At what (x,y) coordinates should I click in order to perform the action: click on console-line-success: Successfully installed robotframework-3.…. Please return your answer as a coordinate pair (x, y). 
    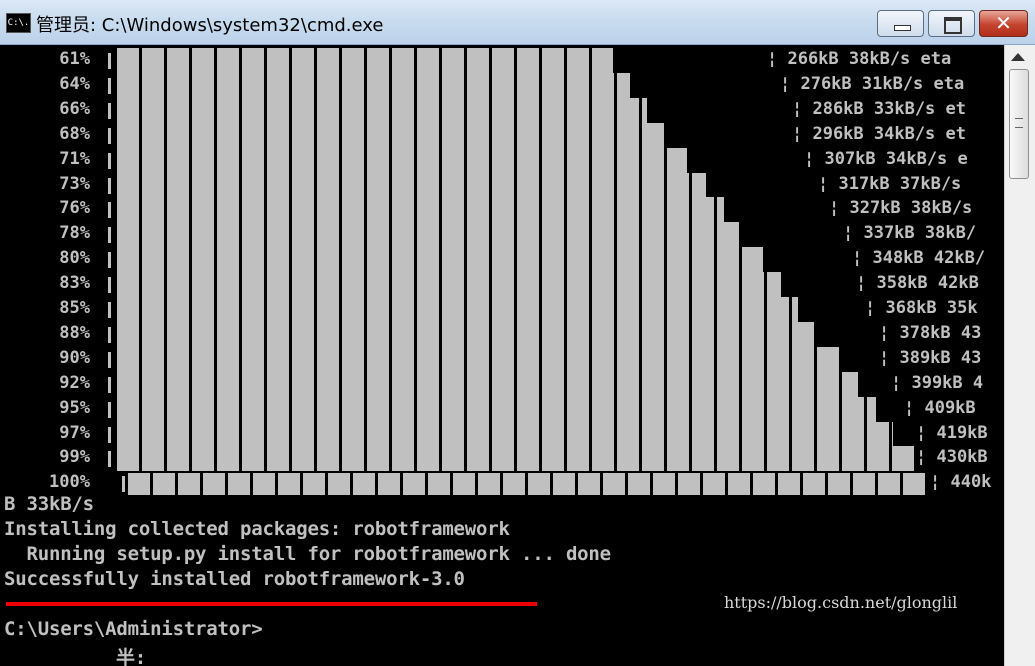
    Looking at the image, I should click on (234, 579).